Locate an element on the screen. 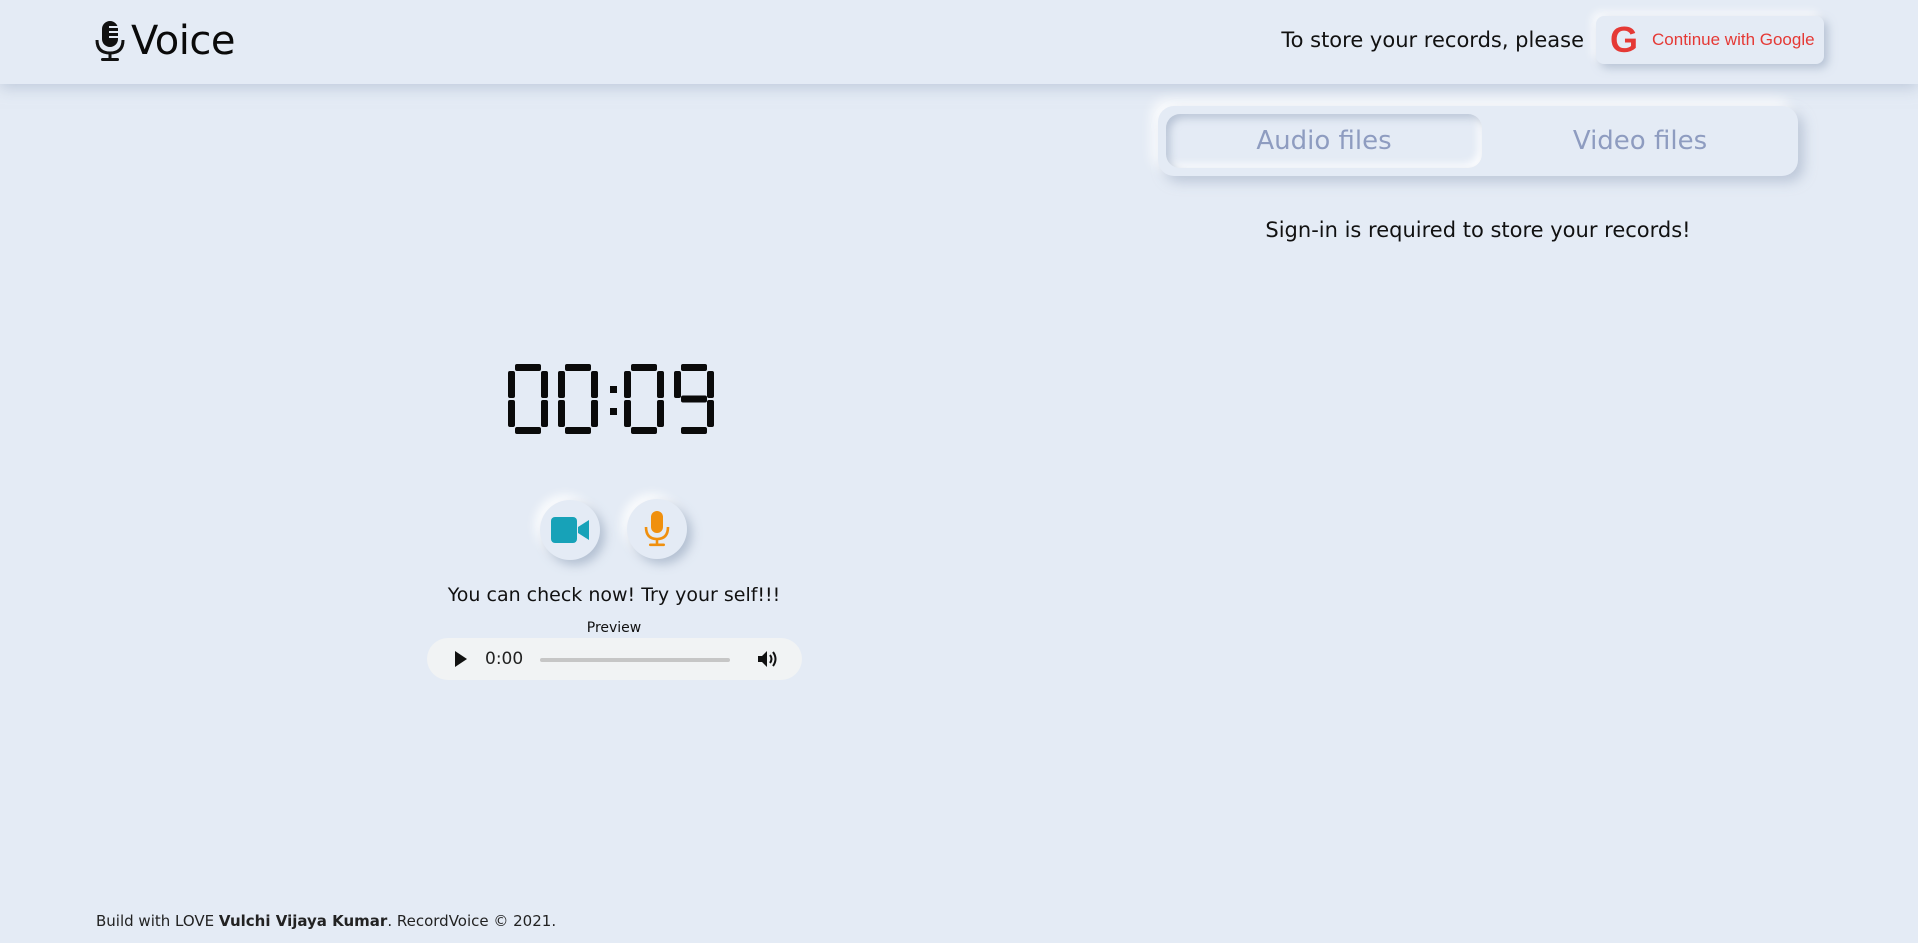  record-video-button is located at coordinates (570, 530).